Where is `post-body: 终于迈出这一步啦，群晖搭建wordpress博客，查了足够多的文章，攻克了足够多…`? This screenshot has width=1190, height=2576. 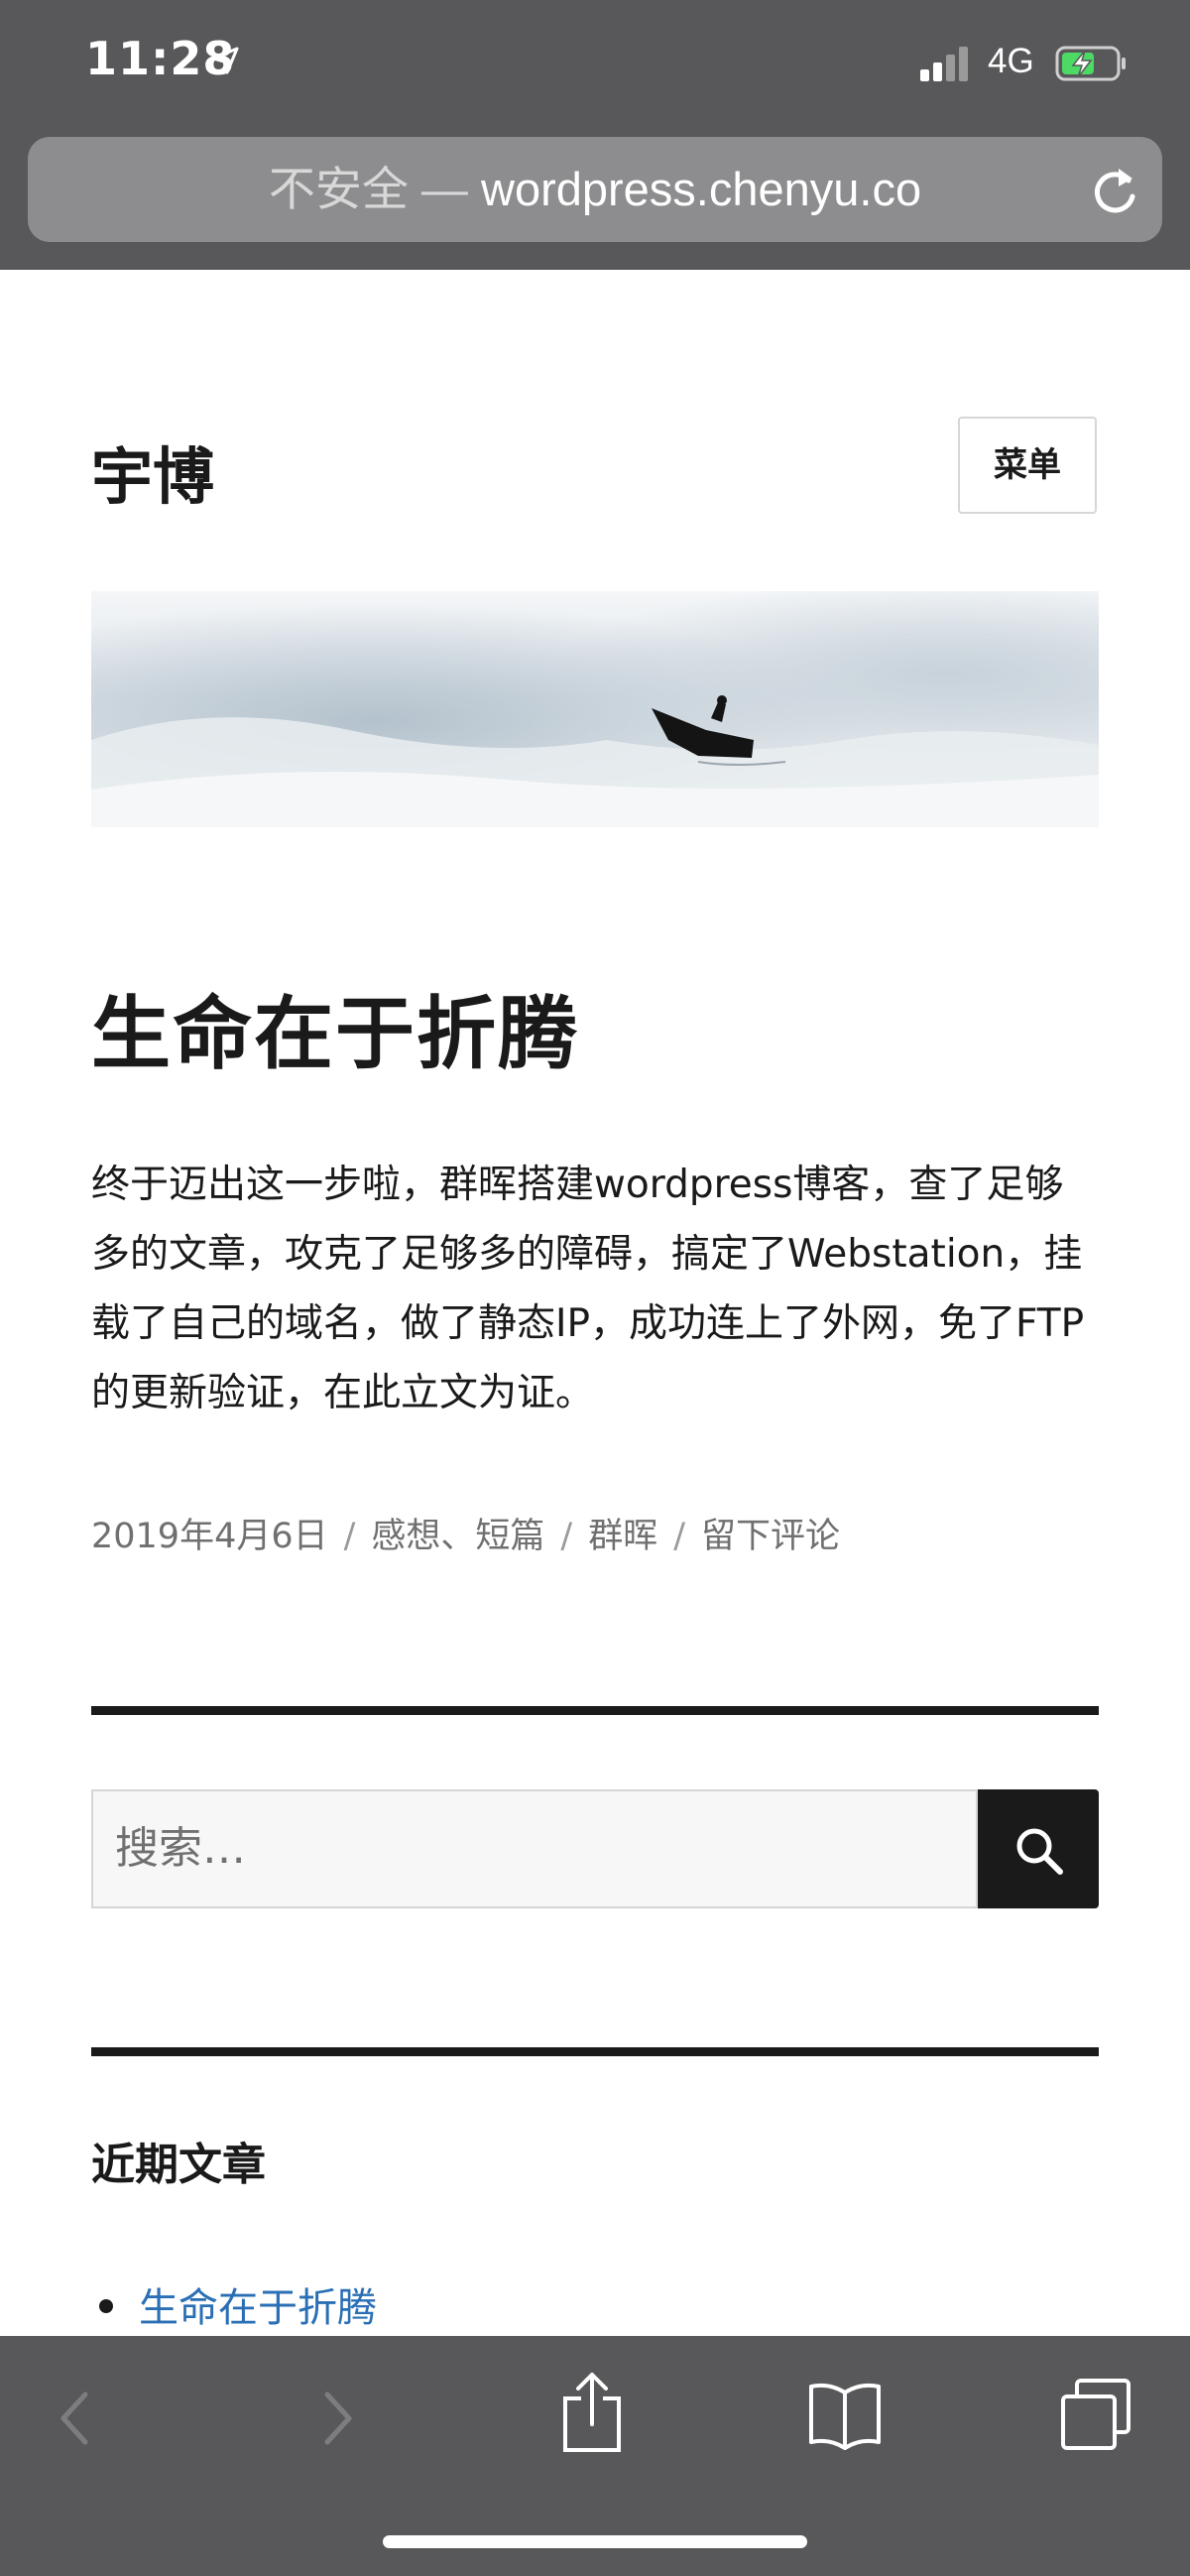 post-body: 终于迈出这一步啦，群晖搭建wordpress博客，查了足够多的文章，攻克了足够多… is located at coordinates (588, 1289).